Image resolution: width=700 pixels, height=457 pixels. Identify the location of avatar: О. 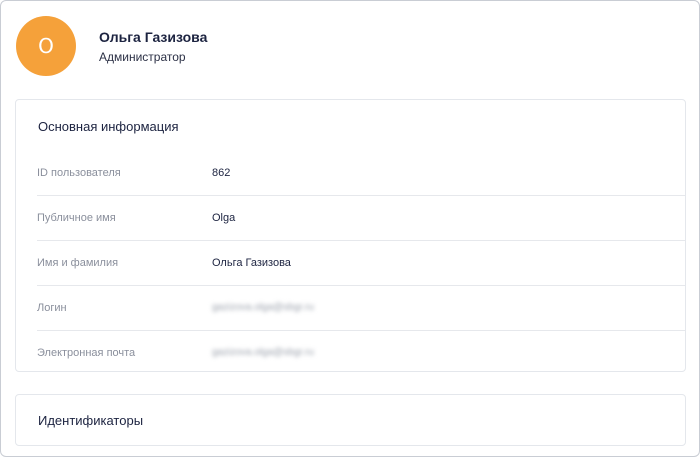
(46, 46).